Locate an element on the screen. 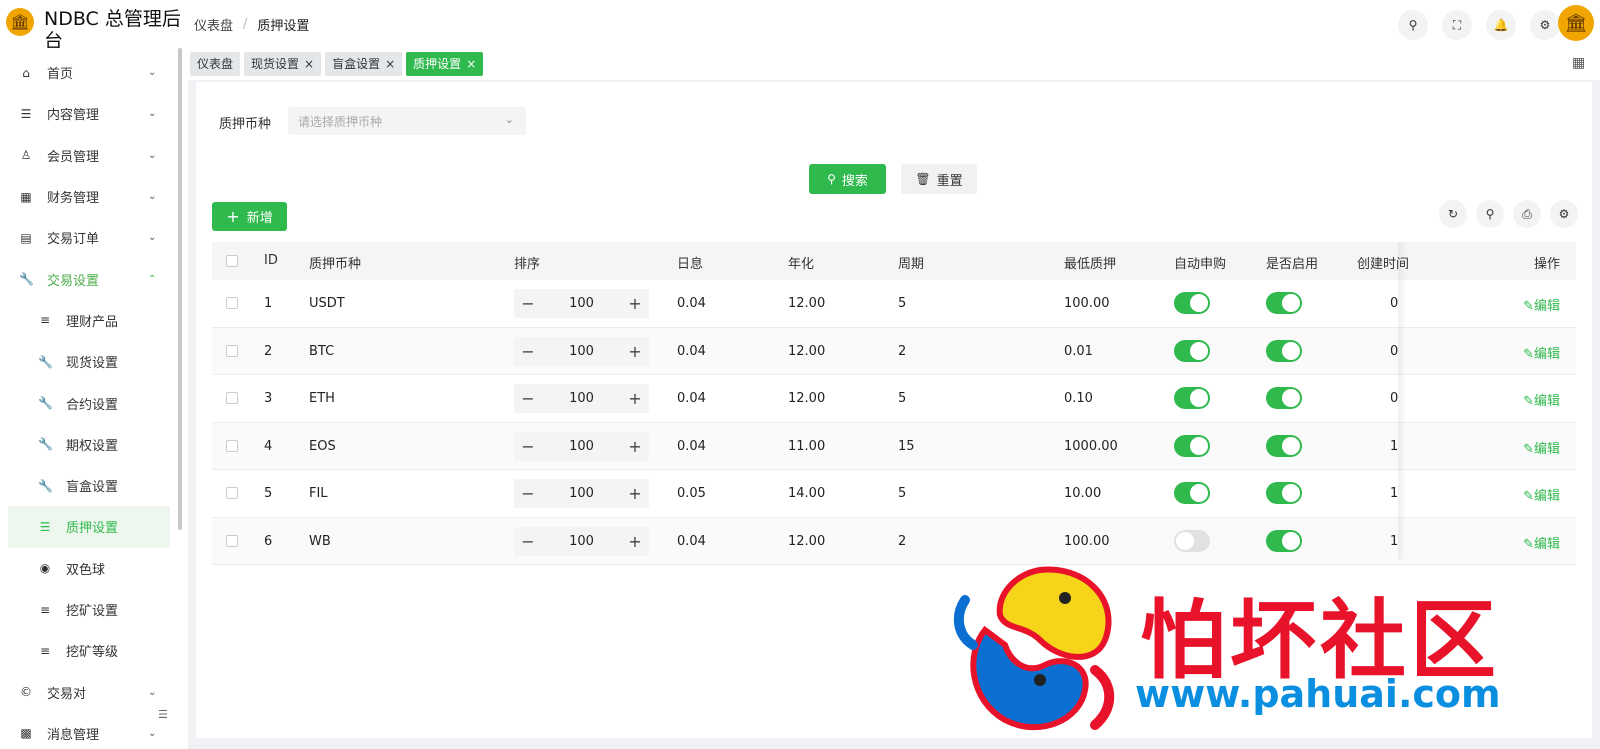  sidebar-subitem-1: 🔧 现货设置 is located at coordinates (89, 361).